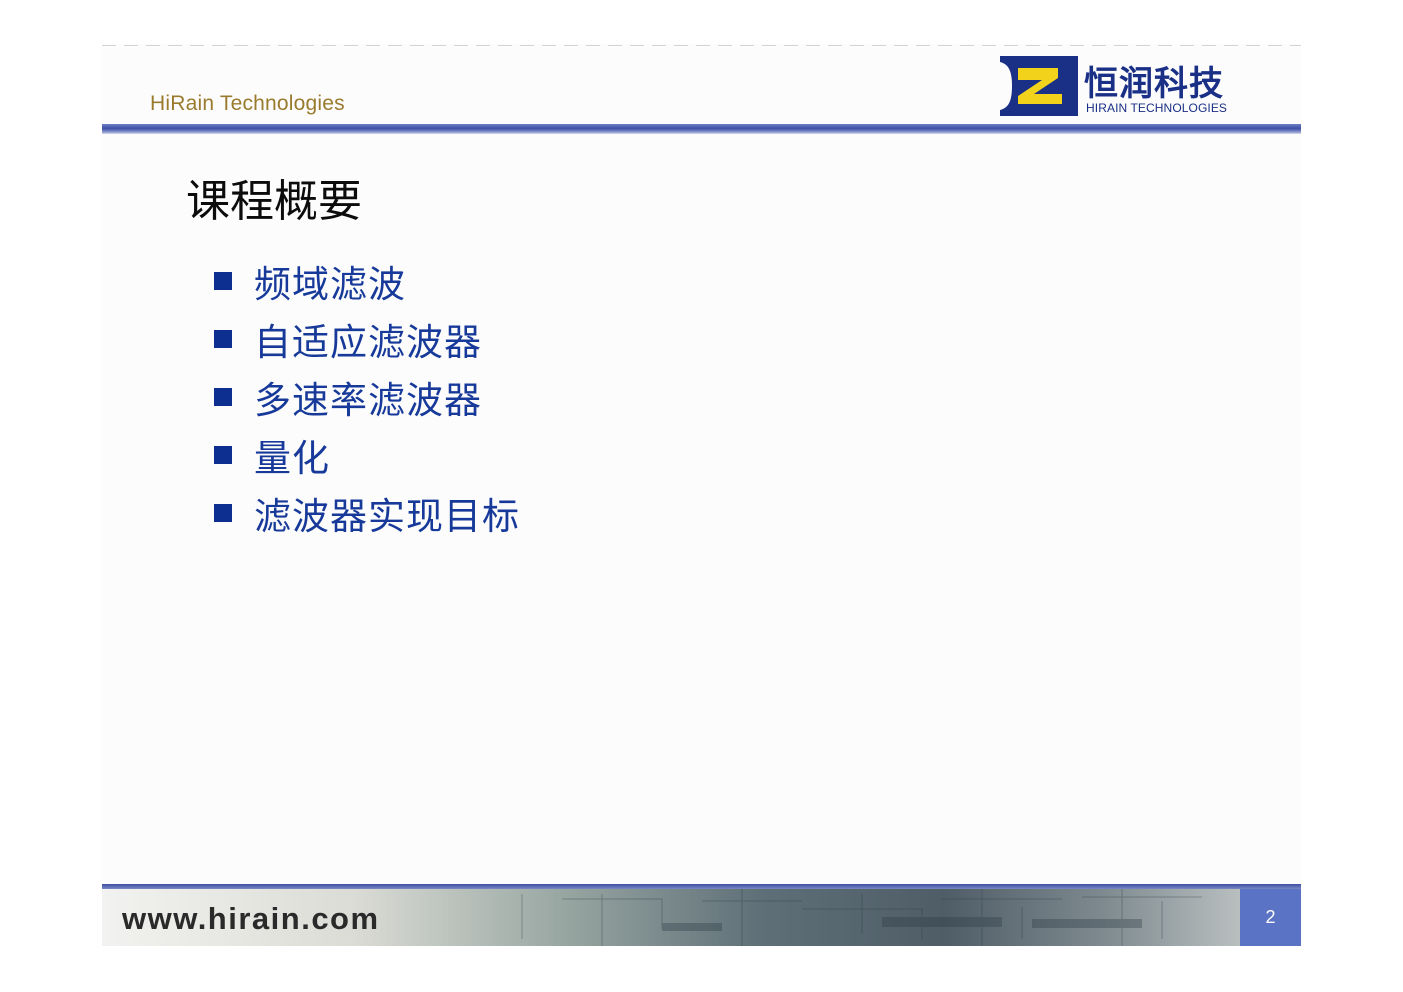 Image resolution: width=1403 pixels, height=992 pixels. What do you see at coordinates (1039, 86) in the screenshot?
I see `hirain-logo-icon` at bounding box center [1039, 86].